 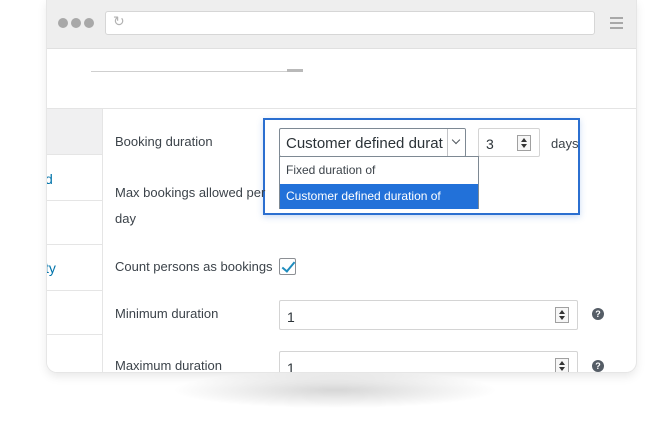 What do you see at coordinates (168, 365) in the screenshot?
I see `maximum-duration-label: Maximum duration` at bounding box center [168, 365].